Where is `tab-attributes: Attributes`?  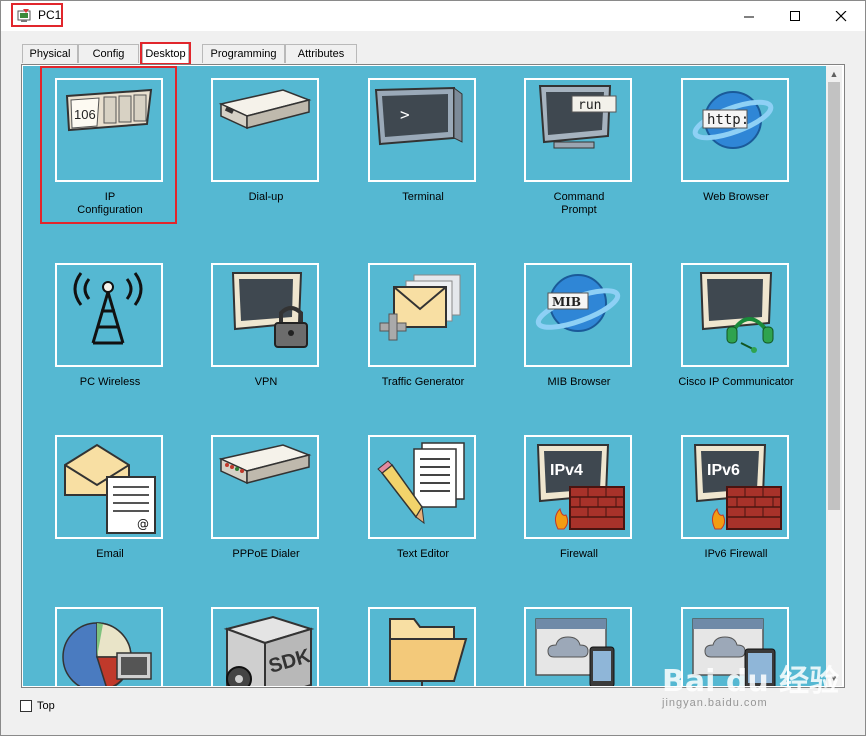 tab-attributes: Attributes is located at coordinates (321, 53).